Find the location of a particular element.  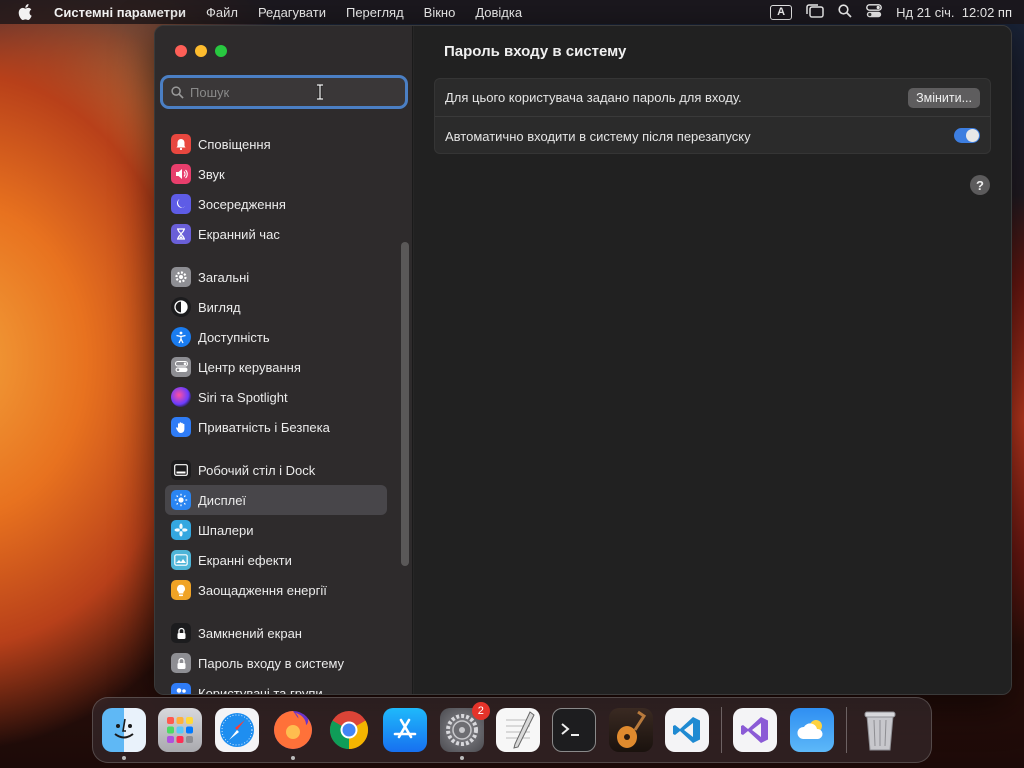

appearance-icon is located at coordinates (181, 307).